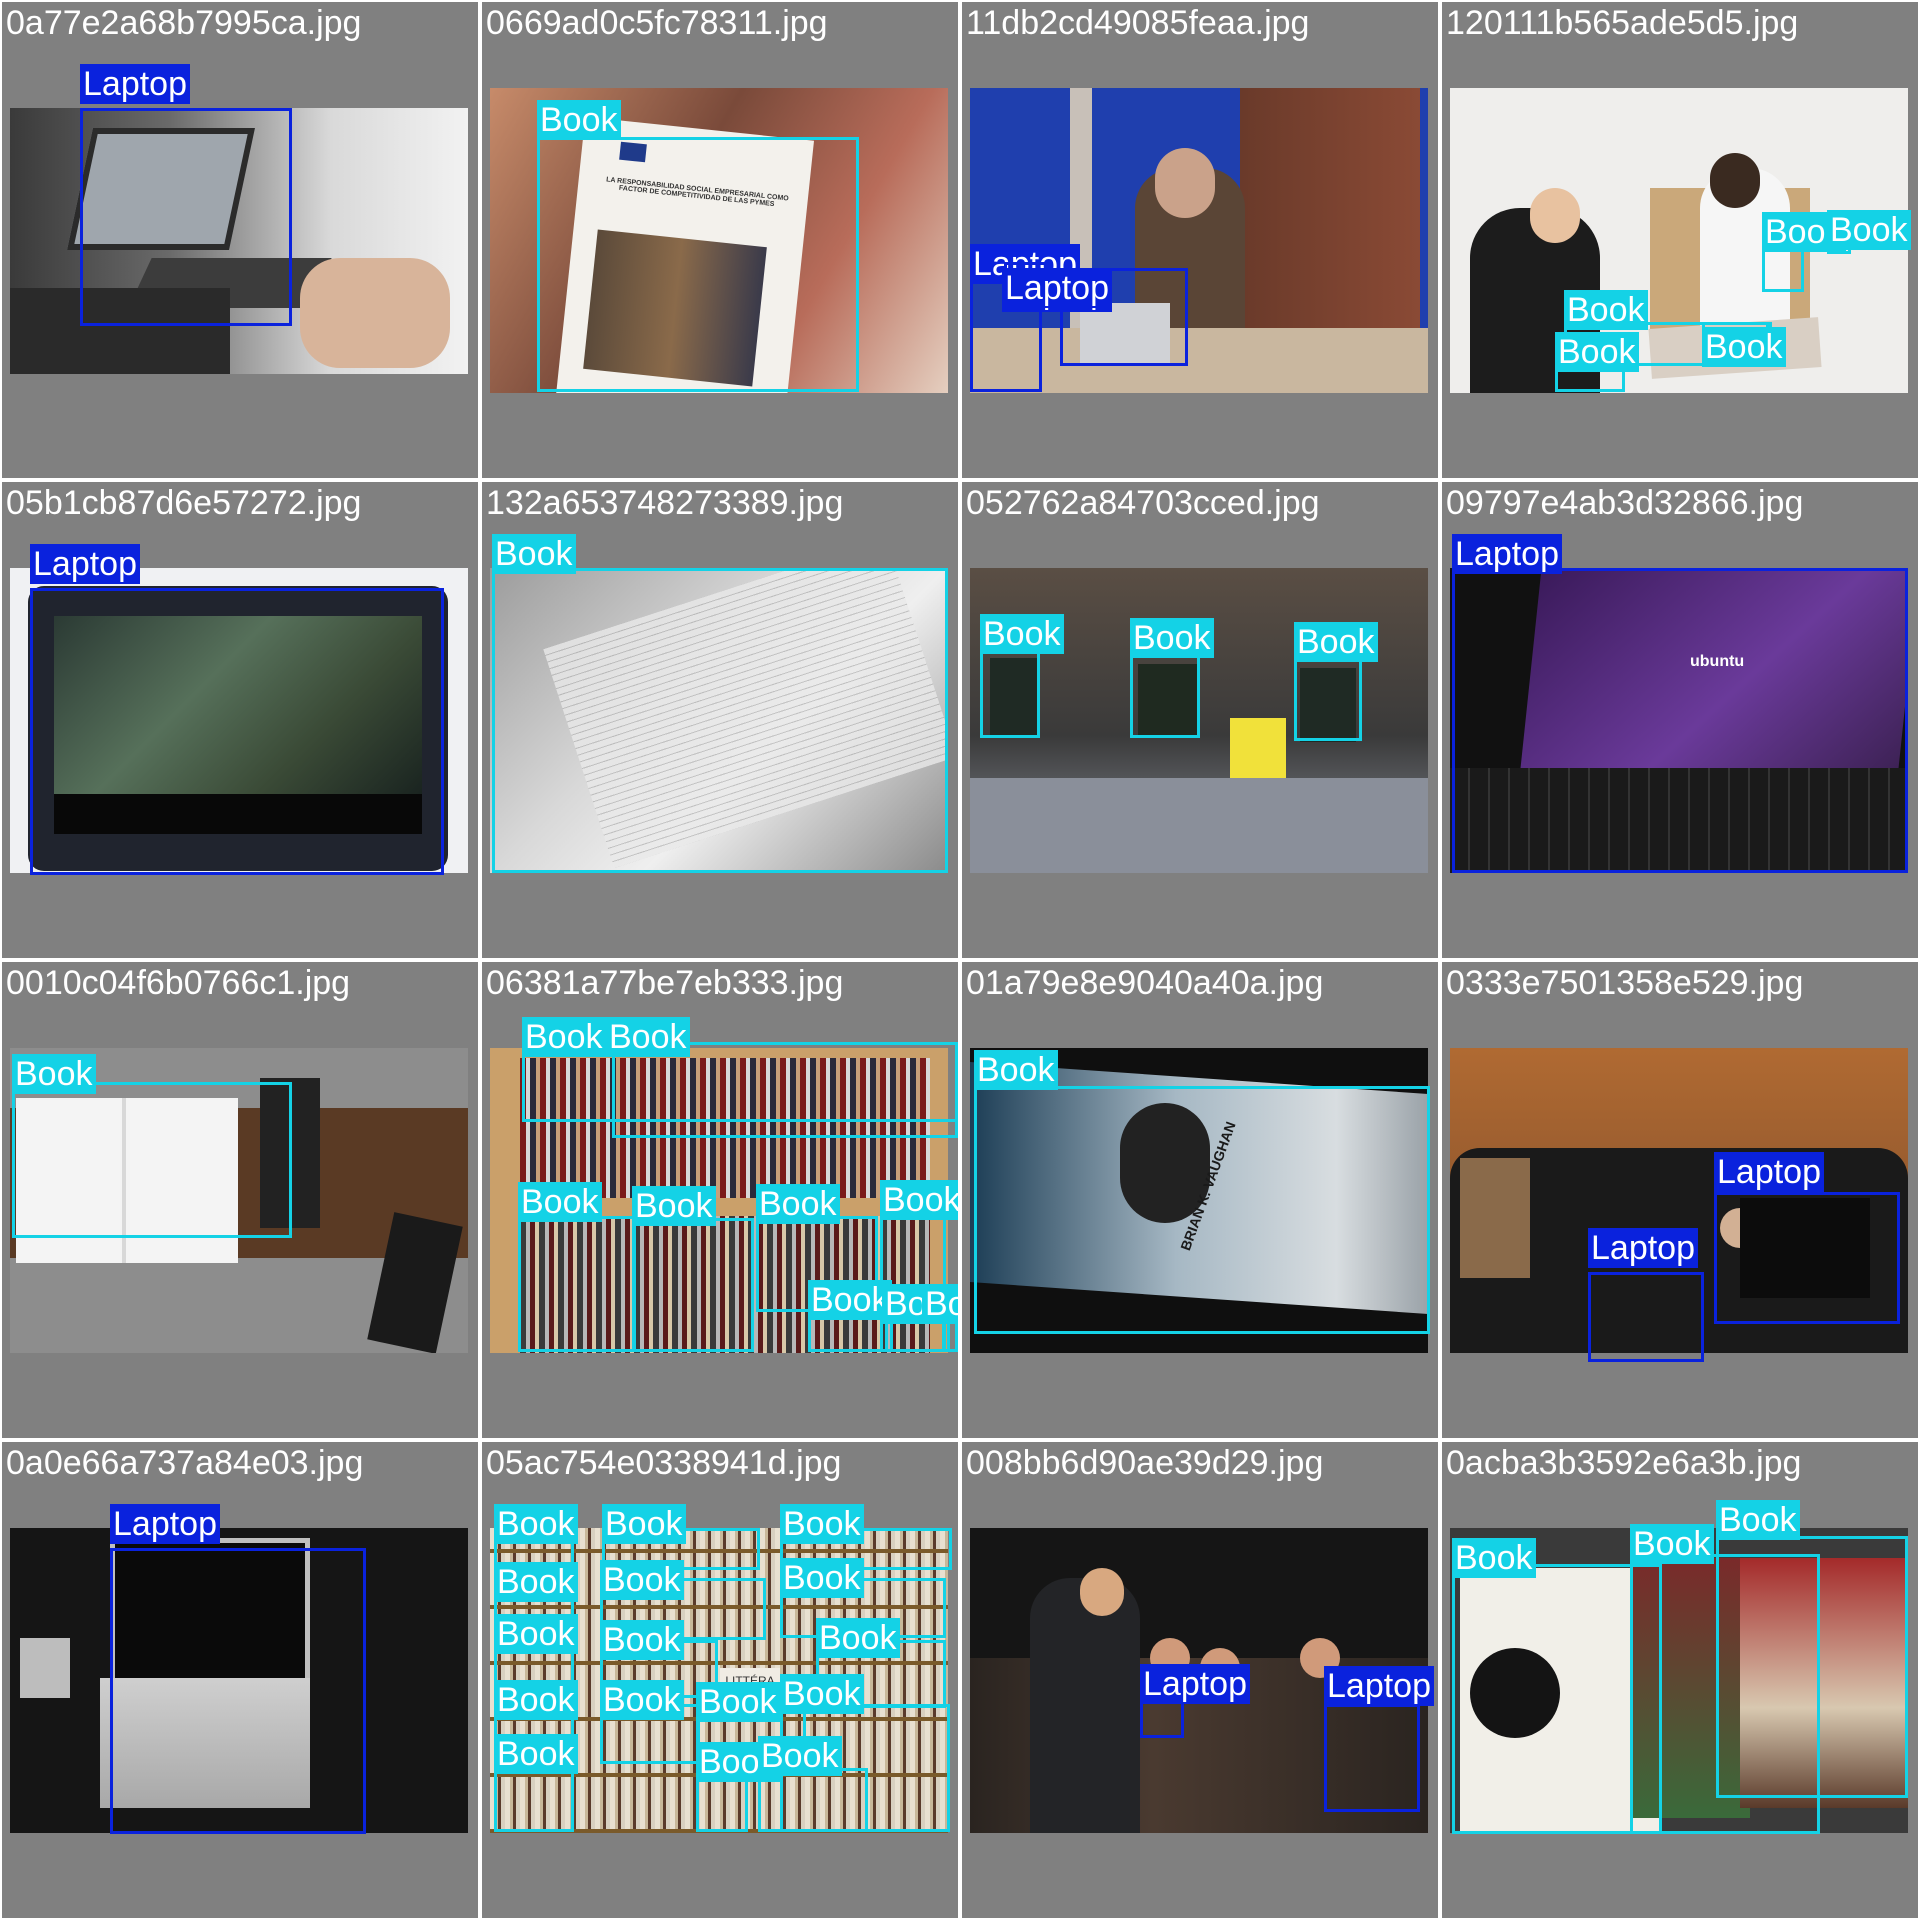 The width and height of the screenshot is (1920, 1920). What do you see at coordinates (178, 983) in the screenshot?
I see `file-name: 0010c04f6b0766c1.jpg` at bounding box center [178, 983].